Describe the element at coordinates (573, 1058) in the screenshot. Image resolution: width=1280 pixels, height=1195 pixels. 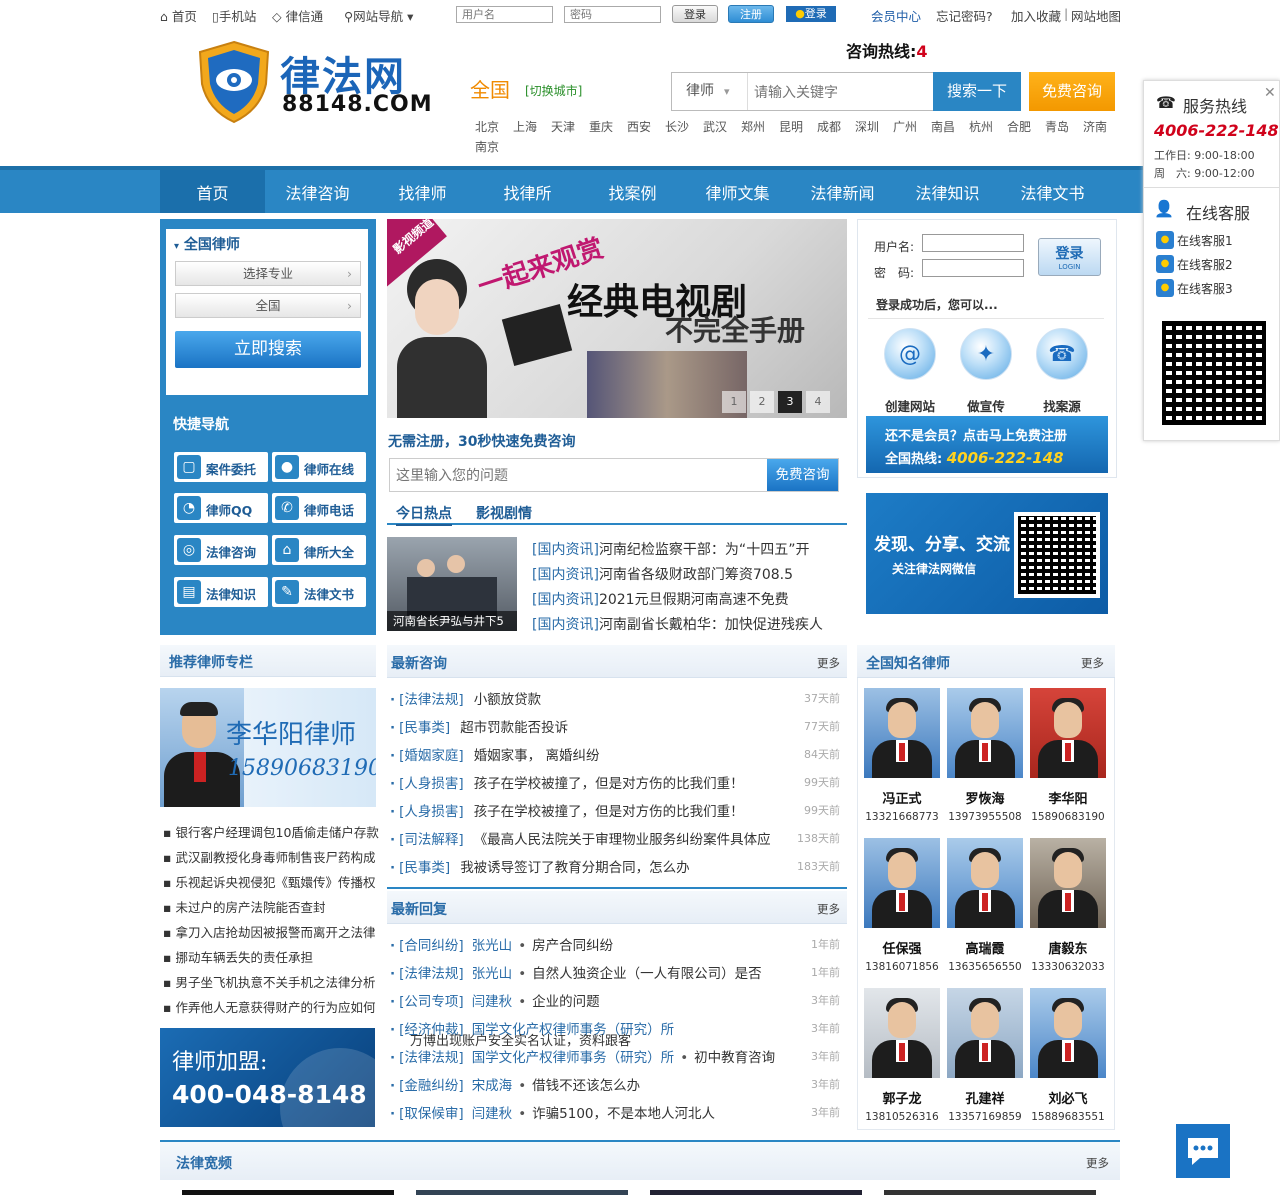
I see `reply-lawyer: 国学文化产权律师事务（研究）所` at that location.